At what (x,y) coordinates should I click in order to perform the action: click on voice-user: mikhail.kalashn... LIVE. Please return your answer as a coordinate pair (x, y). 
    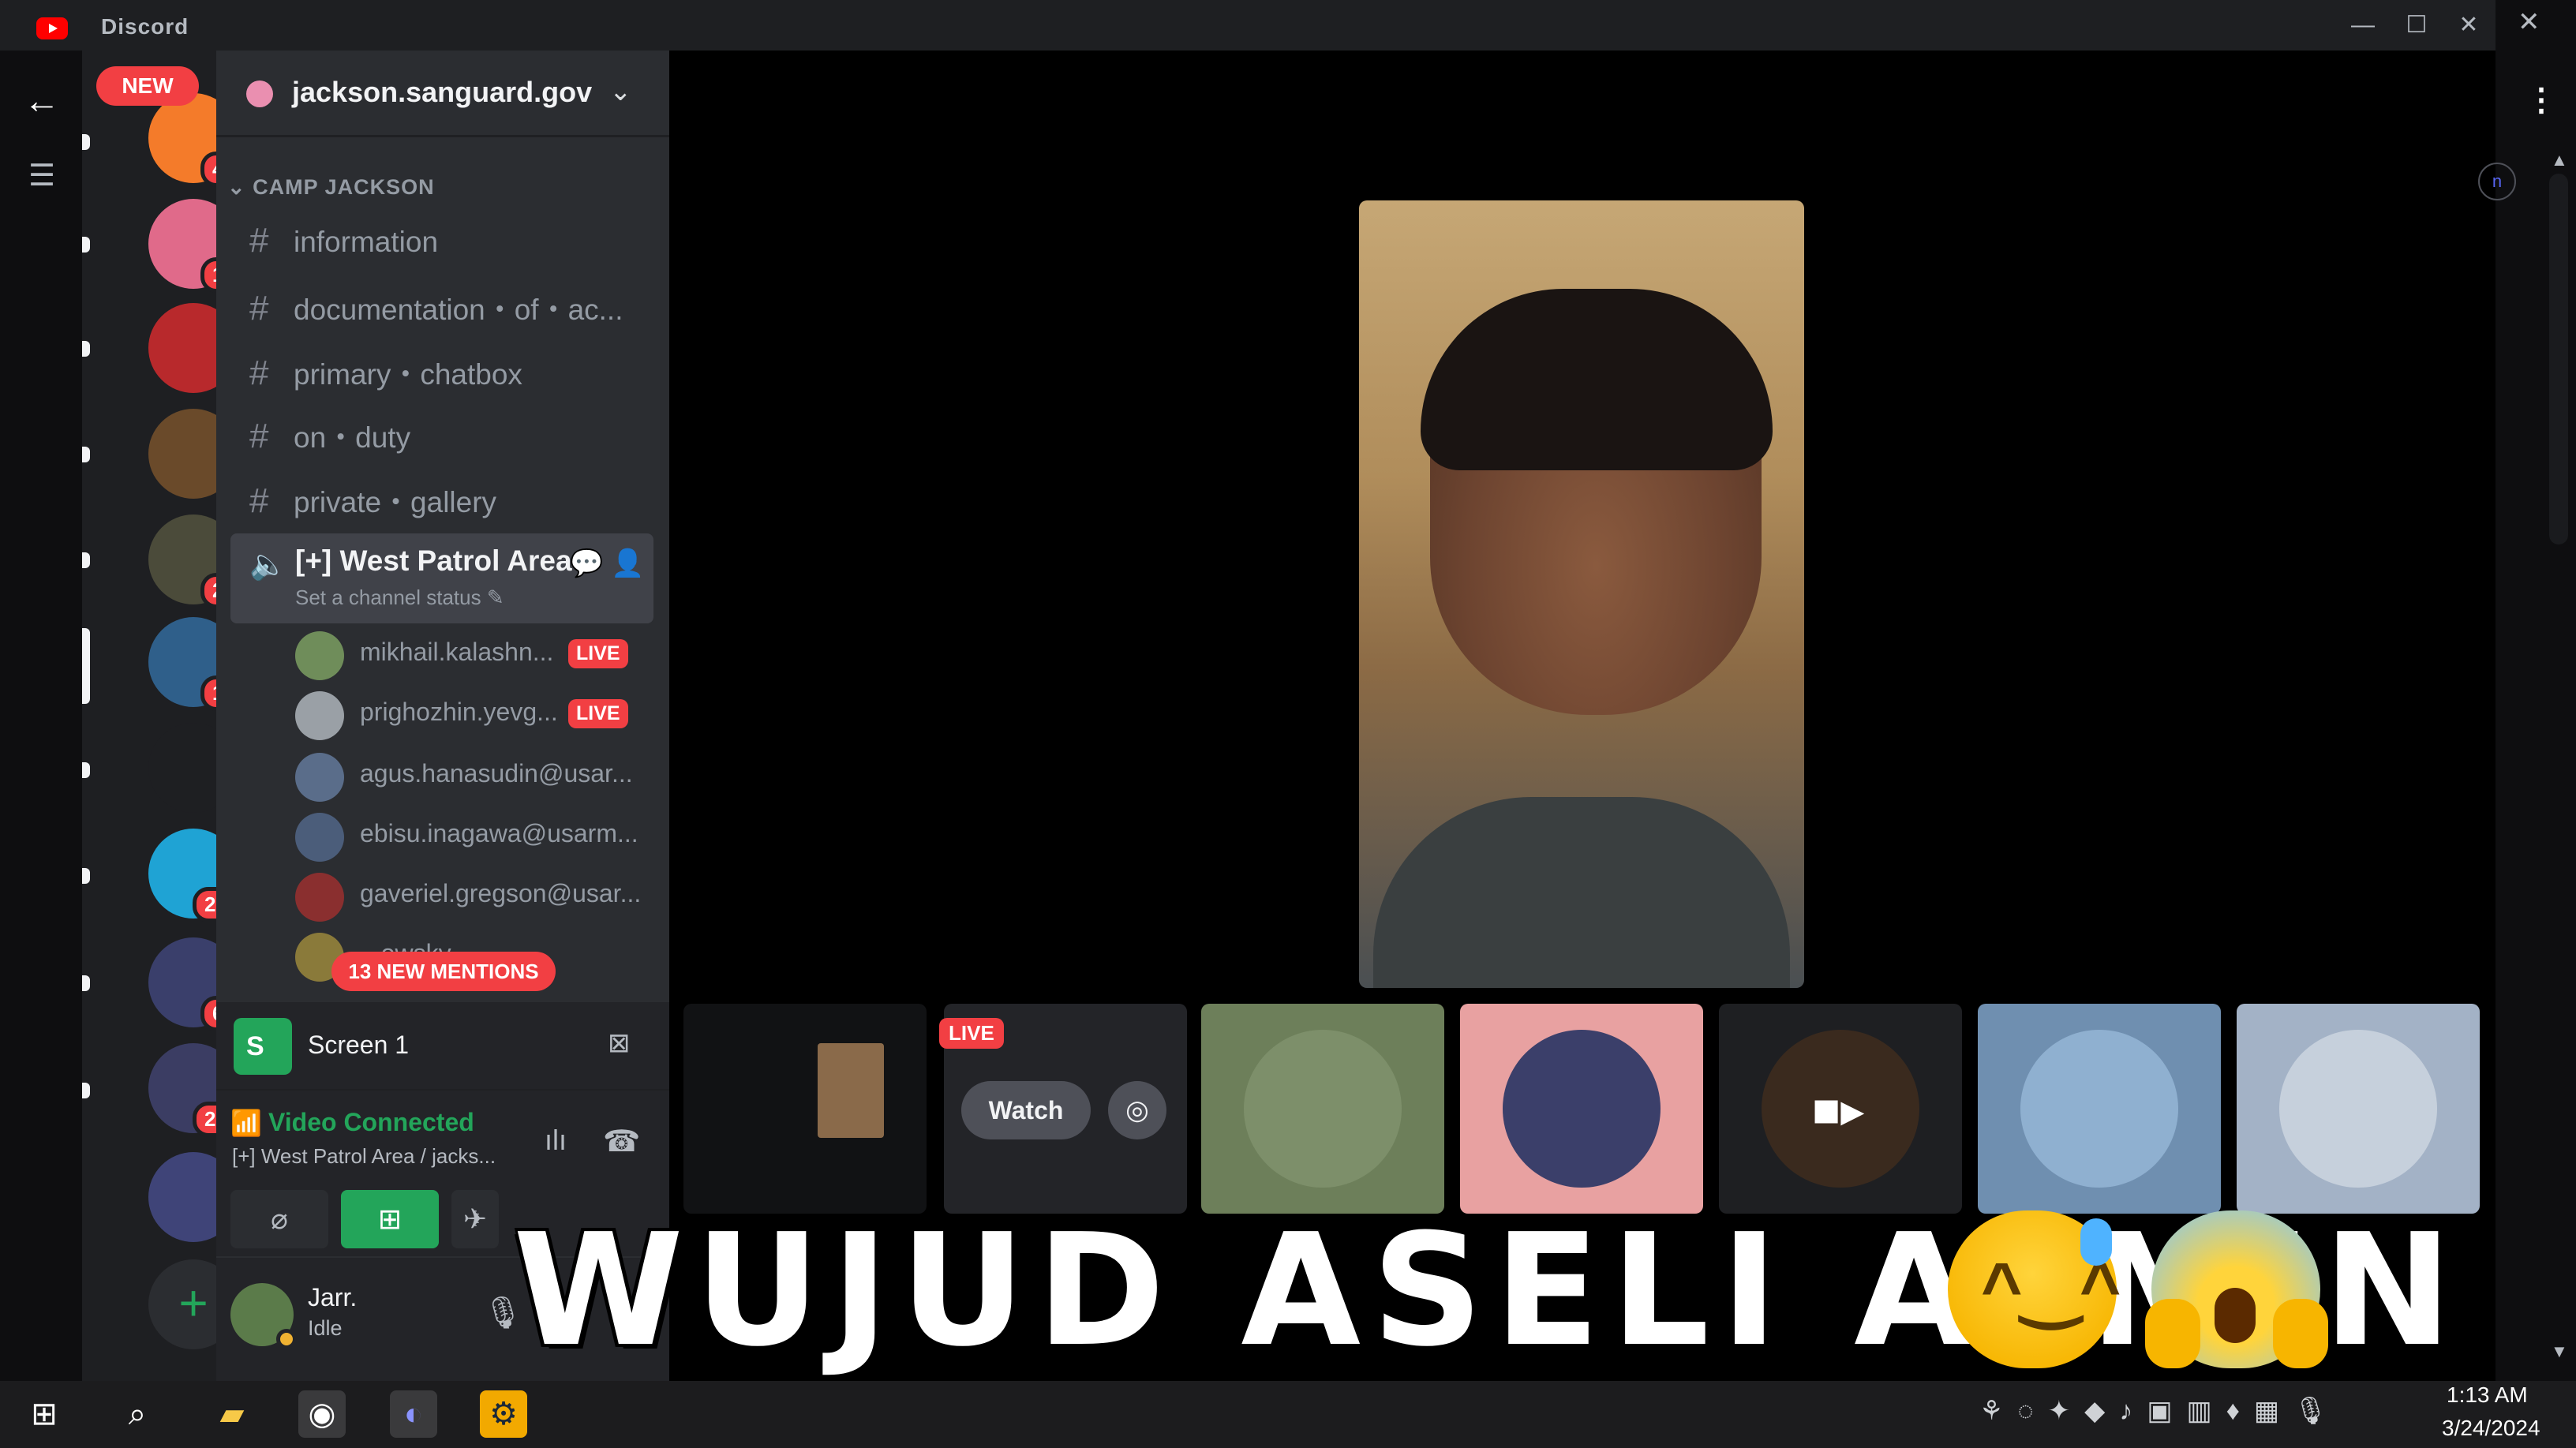
    Looking at the image, I should click on (480, 655).